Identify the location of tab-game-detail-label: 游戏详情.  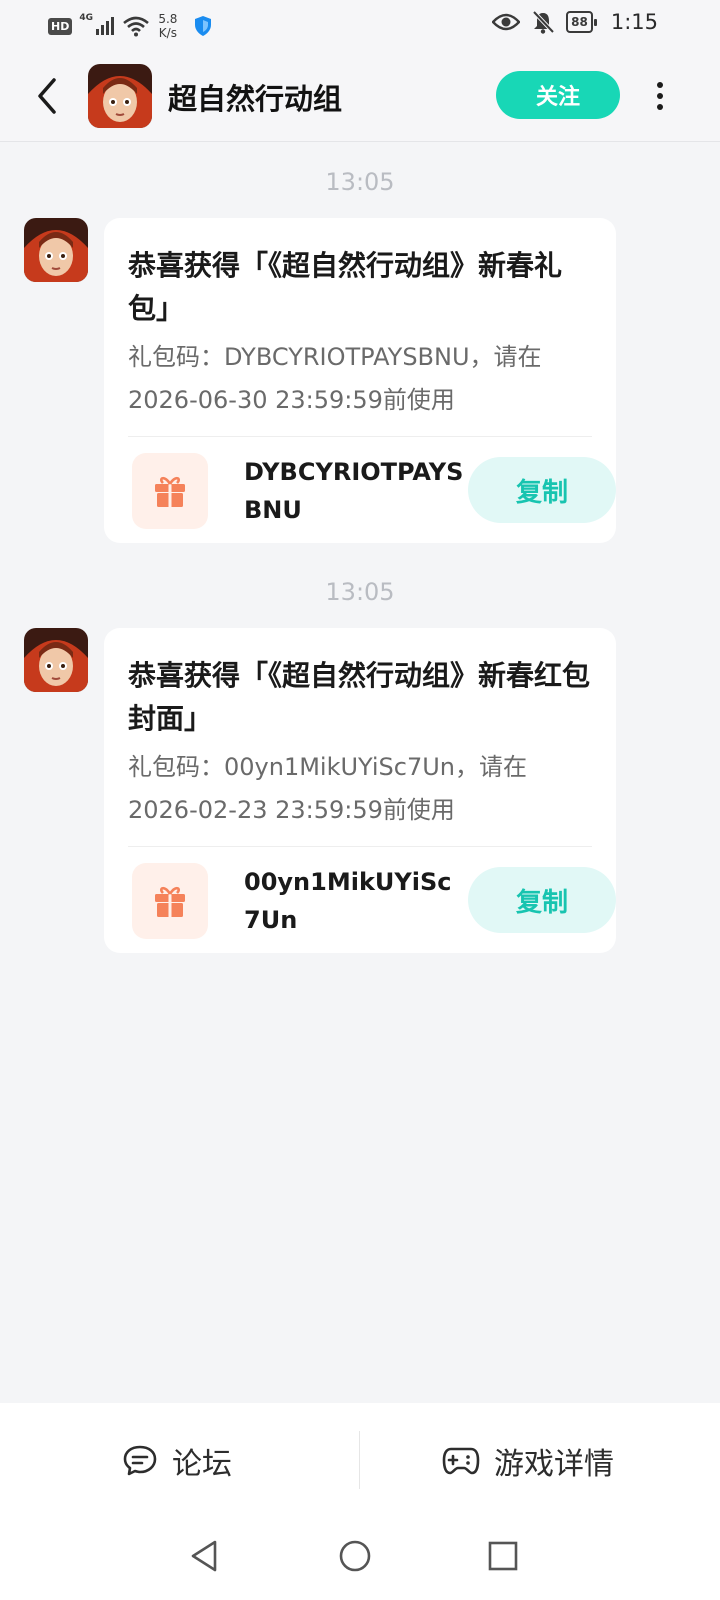
(554, 1464).